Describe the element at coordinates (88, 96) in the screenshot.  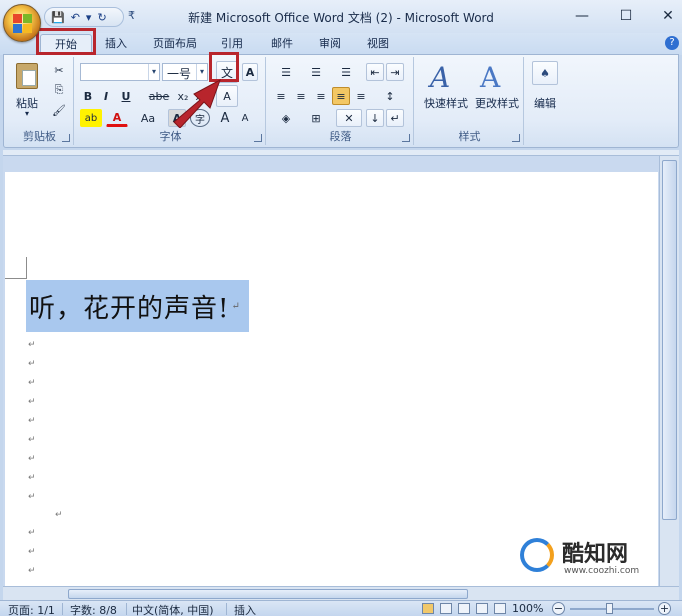
I see `bold-button: B` at that location.